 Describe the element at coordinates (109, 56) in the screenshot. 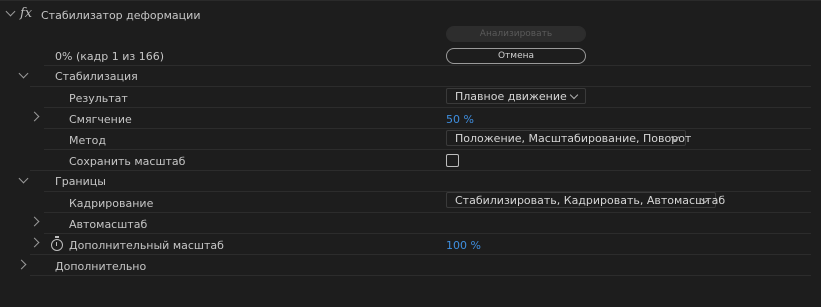

I see `progress-text: 0% (кадр 1 из 166)` at that location.